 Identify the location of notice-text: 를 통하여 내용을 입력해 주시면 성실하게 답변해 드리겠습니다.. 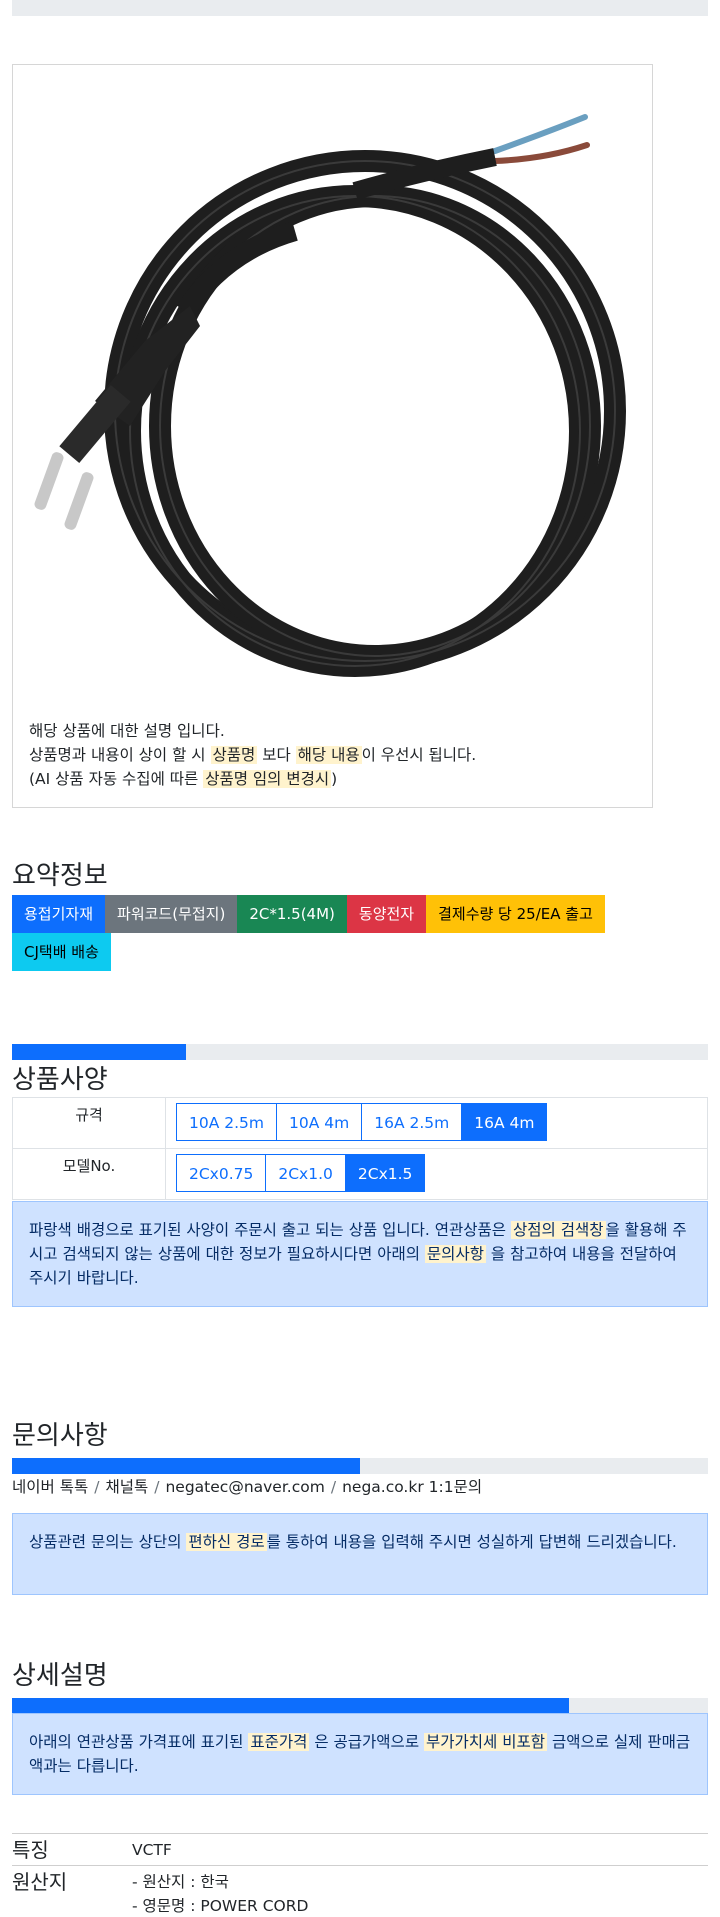
(471, 1542).